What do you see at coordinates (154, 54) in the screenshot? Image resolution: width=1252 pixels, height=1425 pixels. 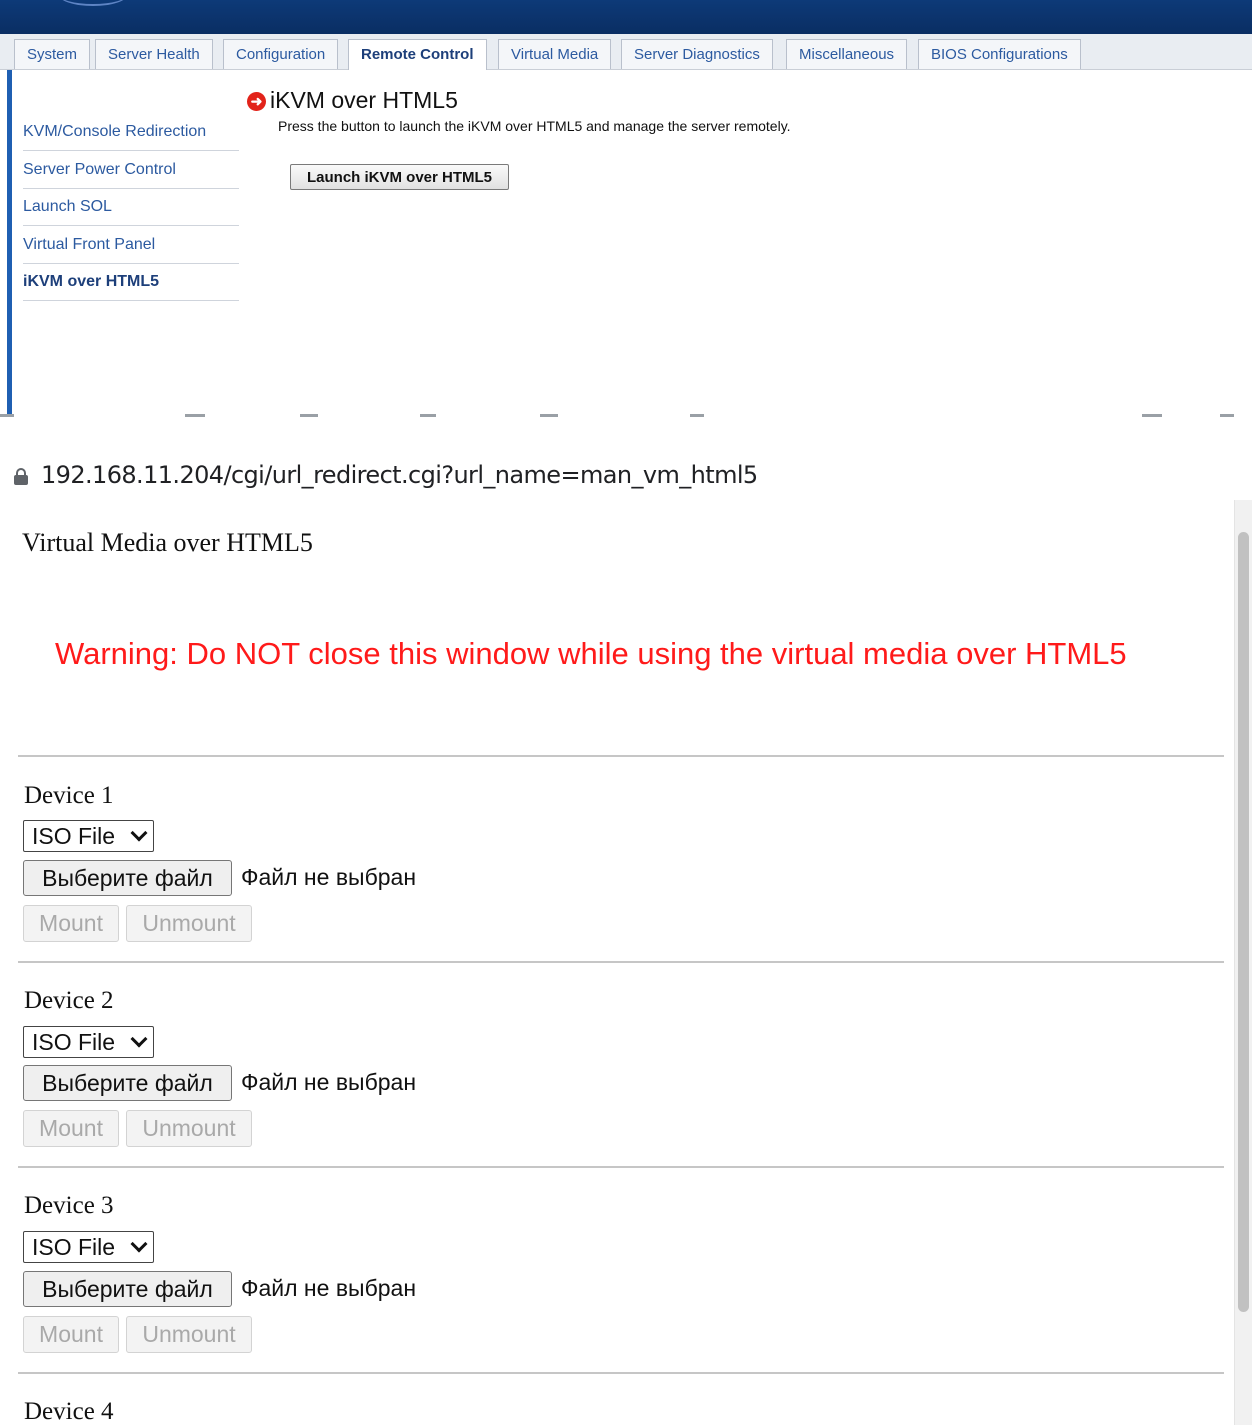 I see `tab-server-health: Server Health` at bounding box center [154, 54].